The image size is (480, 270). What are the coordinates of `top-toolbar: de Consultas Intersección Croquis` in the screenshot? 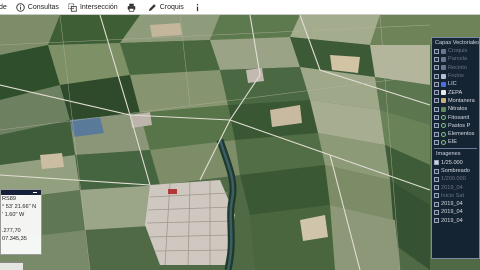 It's located at (240, 7).